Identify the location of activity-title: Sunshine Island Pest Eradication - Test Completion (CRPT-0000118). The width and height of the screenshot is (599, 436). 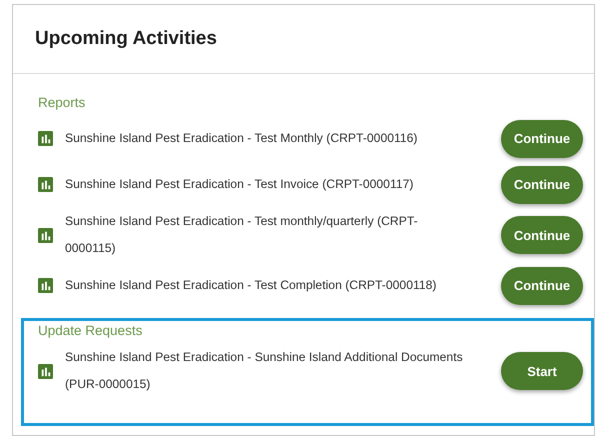
(251, 285).